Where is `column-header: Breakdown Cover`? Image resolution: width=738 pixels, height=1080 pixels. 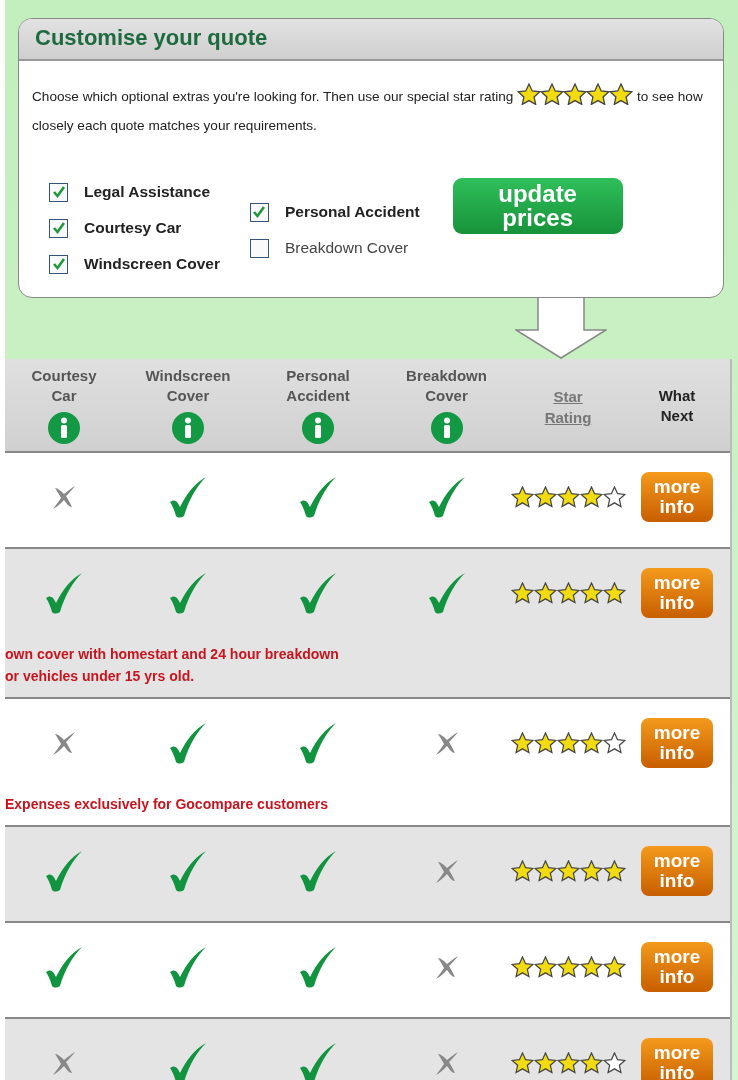 column-header: Breakdown Cover is located at coordinates (446, 386).